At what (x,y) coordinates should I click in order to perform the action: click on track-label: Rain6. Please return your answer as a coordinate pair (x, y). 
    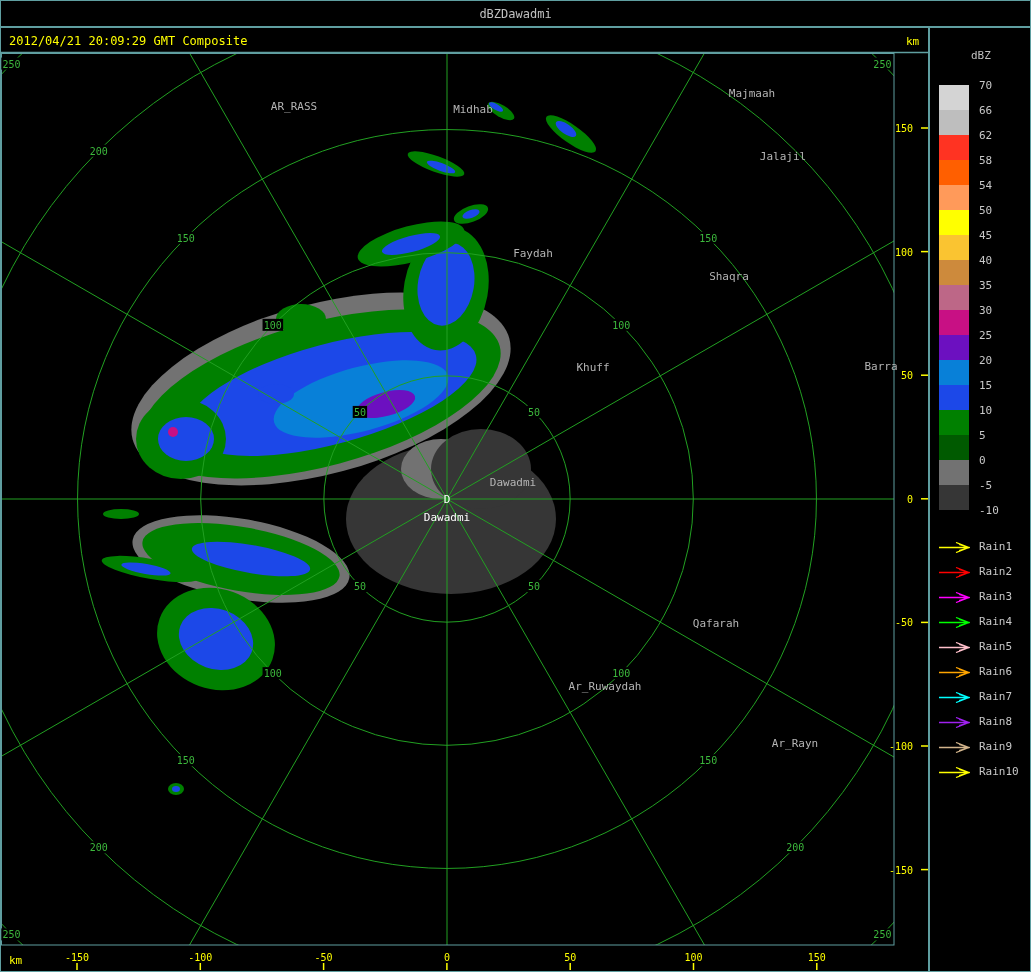
    Looking at the image, I should click on (996, 672).